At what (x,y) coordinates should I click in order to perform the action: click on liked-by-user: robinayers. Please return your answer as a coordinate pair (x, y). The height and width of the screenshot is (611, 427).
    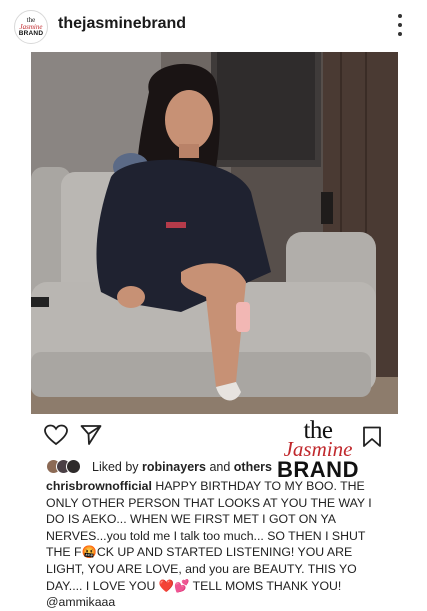
    Looking at the image, I should click on (174, 467).